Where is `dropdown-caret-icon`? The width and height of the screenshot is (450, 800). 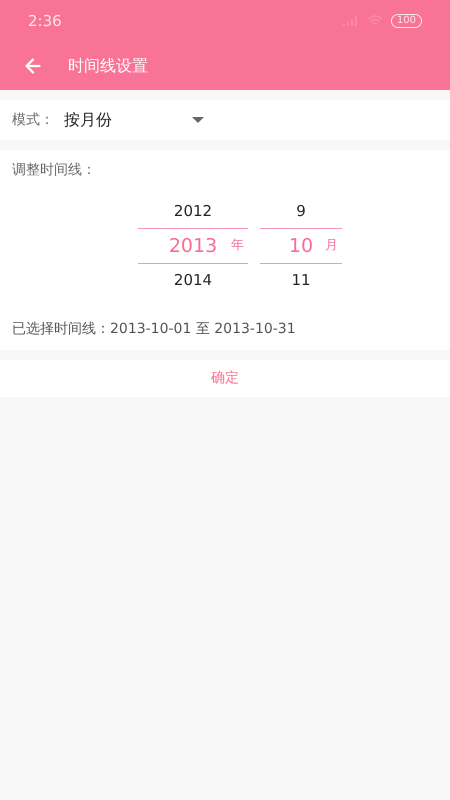 dropdown-caret-icon is located at coordinates (198, 120).